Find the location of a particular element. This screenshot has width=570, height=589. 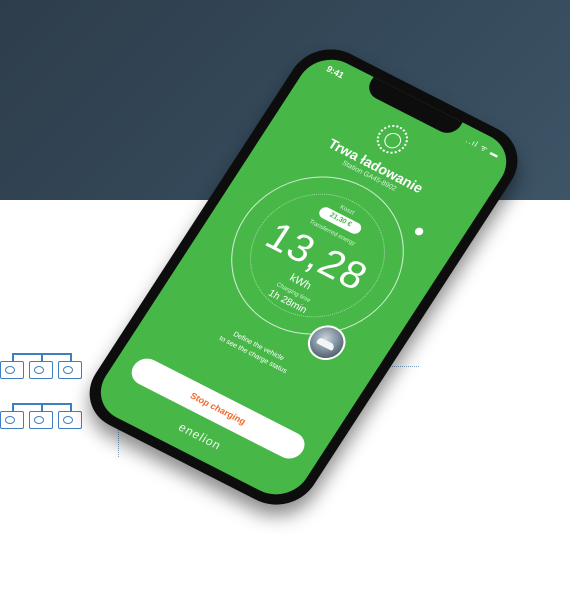

phone-notch is located at coordinates (413, 106).